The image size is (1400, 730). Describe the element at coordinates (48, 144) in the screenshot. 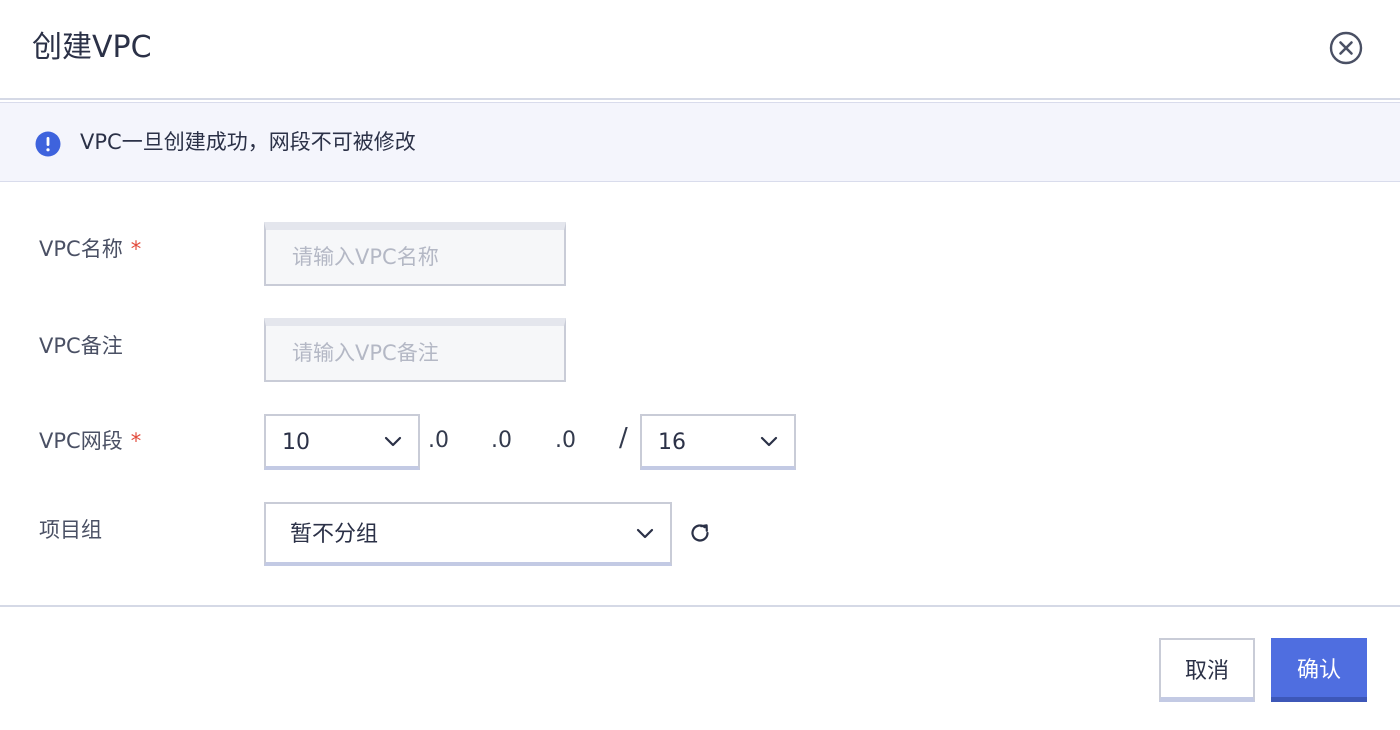

I see `info-circle-icon` at that location.